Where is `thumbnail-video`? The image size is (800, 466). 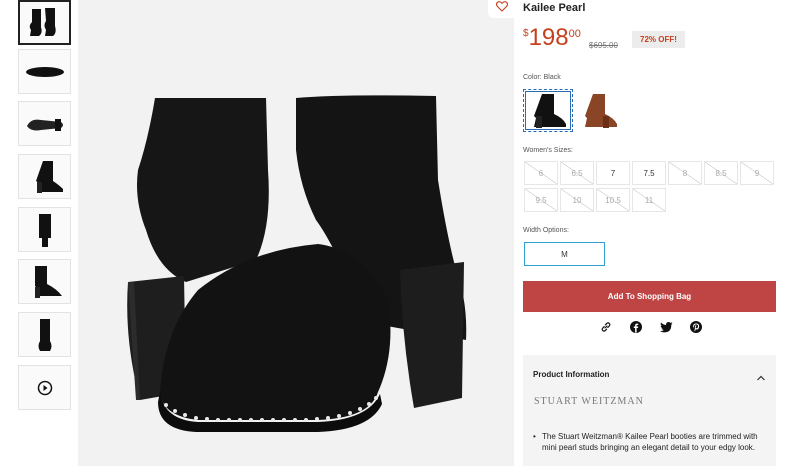
thumbnail-video is located at coordinates (44, 387).